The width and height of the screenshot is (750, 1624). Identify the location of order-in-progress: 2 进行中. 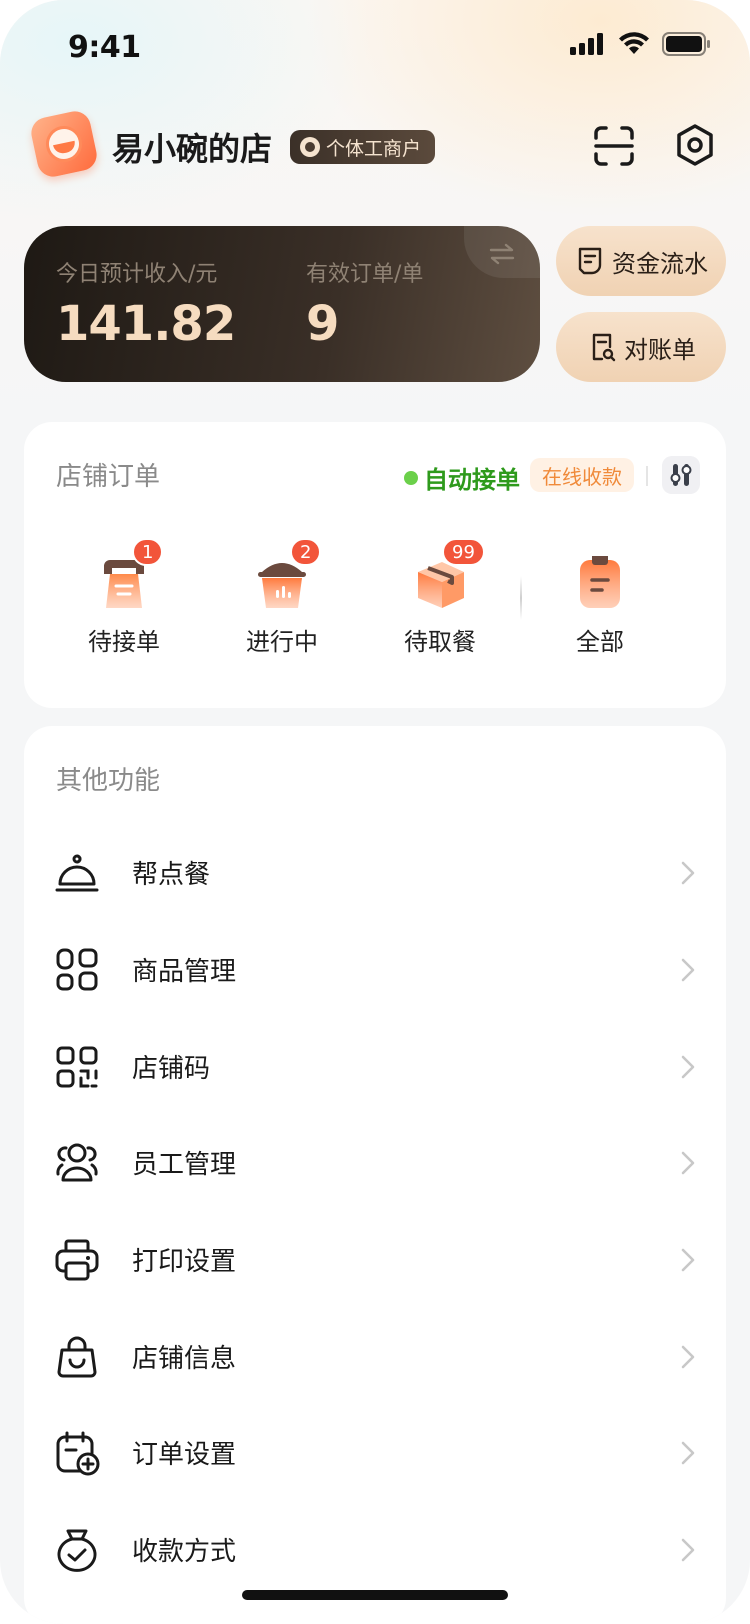
(282, 597).